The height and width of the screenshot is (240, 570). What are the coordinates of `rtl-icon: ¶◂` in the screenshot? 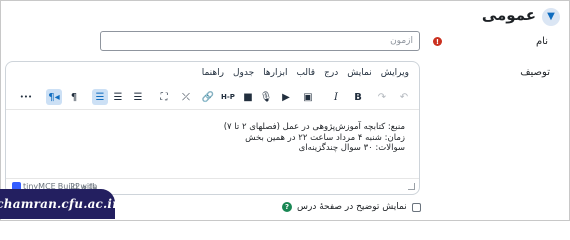 It's located at (54, 97).